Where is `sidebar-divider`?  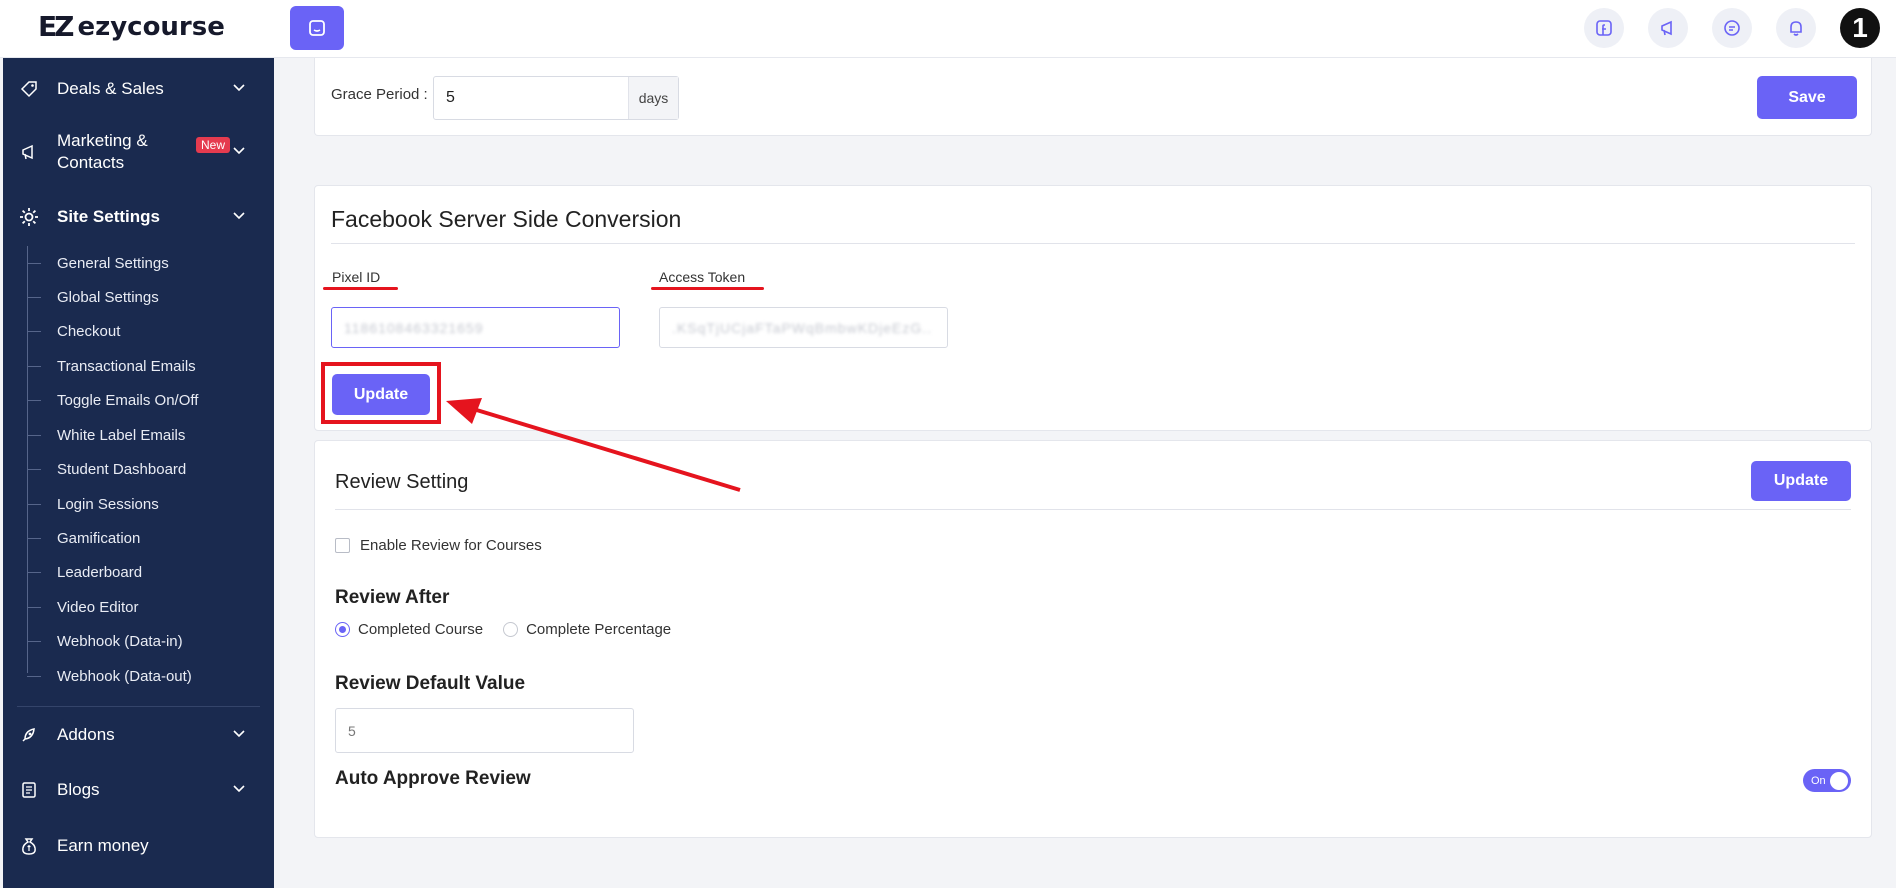
sidebar-divider is located at coordinates (138, 706).